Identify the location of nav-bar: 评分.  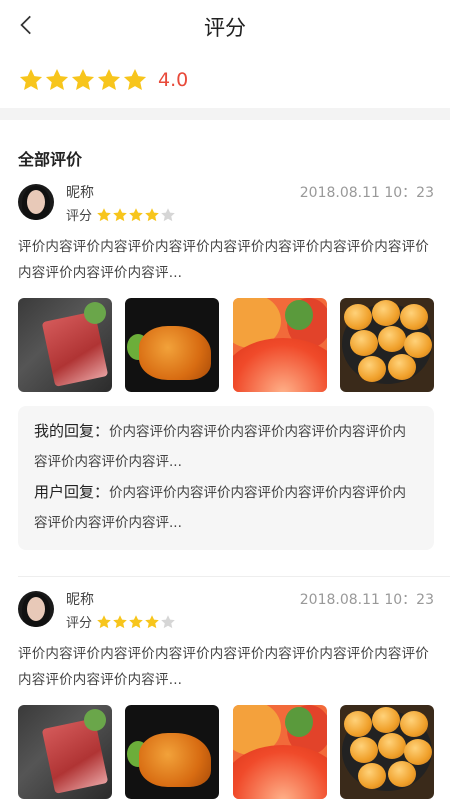
(225, 26).